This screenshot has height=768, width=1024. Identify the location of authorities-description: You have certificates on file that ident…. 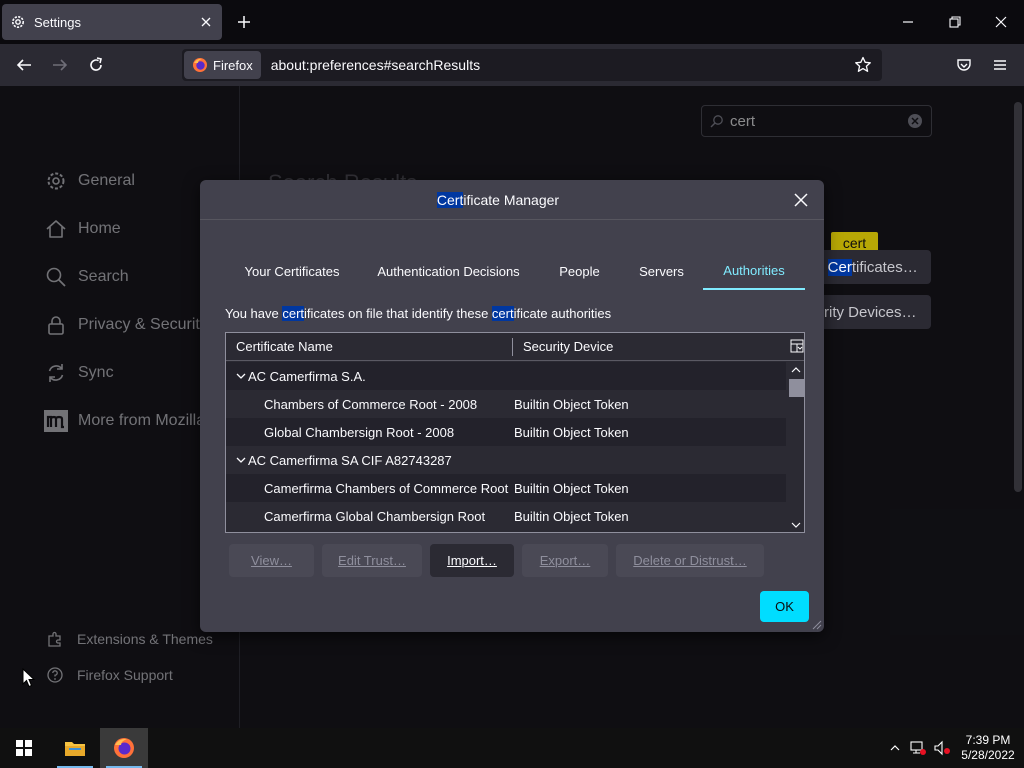
(418, 313).